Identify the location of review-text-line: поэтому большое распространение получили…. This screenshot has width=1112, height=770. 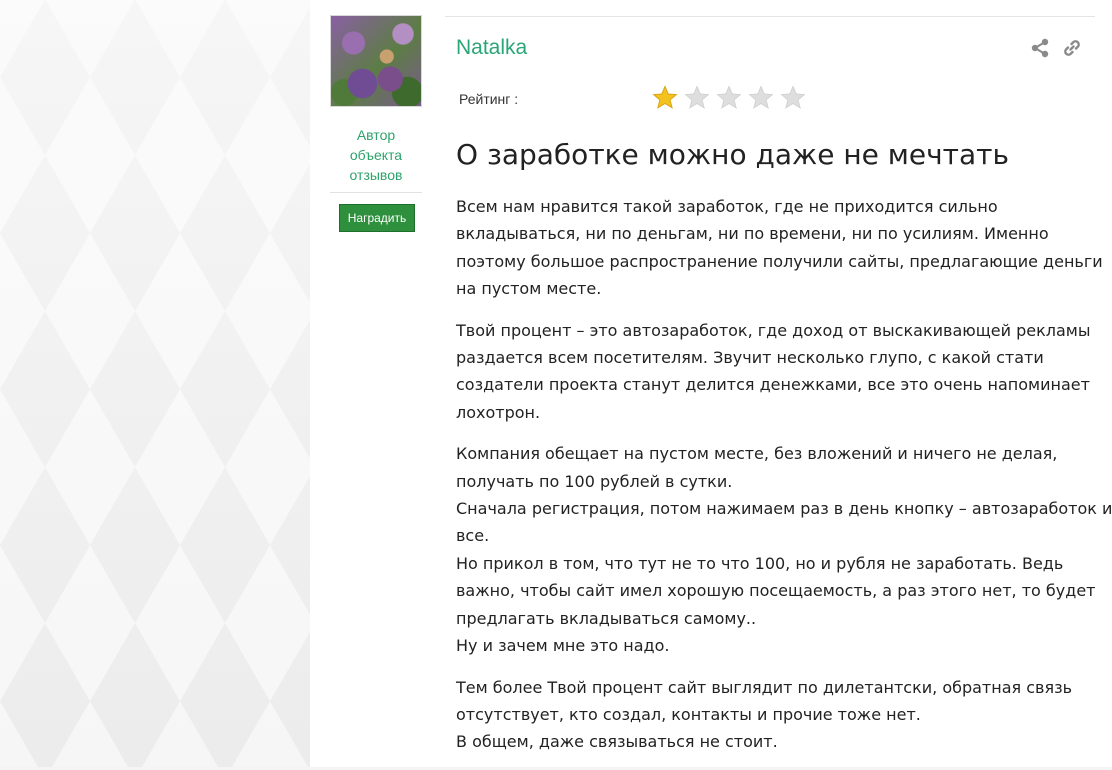
(779, 261).